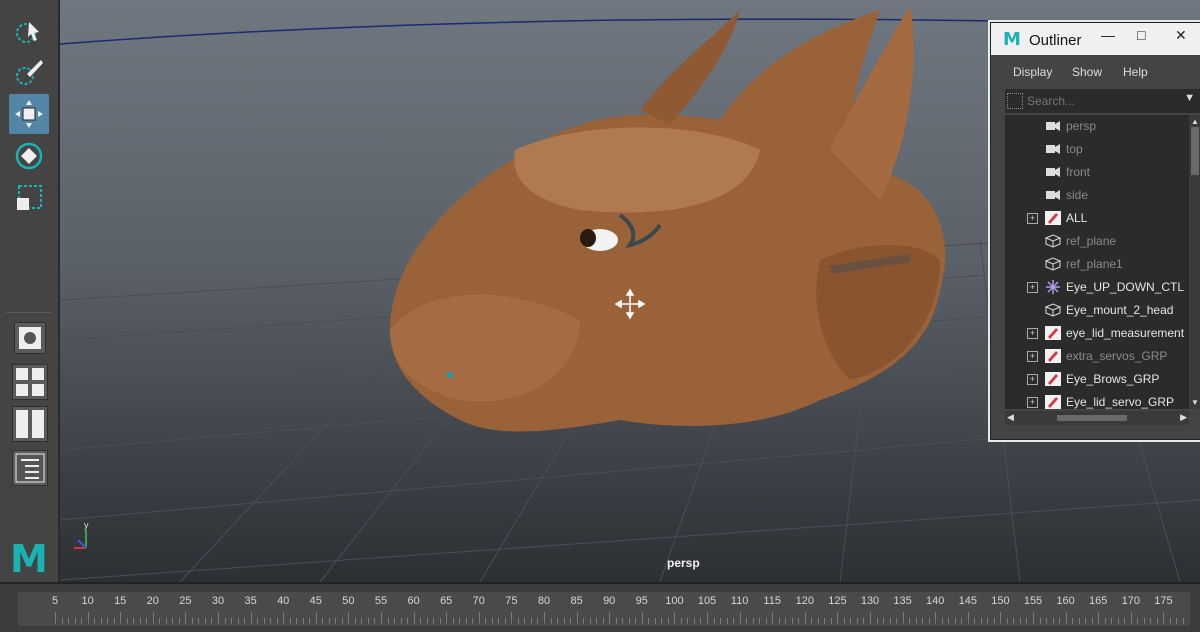 The width and height of the screenshot is (1200, 632). I want to click on outliner-item: ref_plane1, so click(1097, 264).